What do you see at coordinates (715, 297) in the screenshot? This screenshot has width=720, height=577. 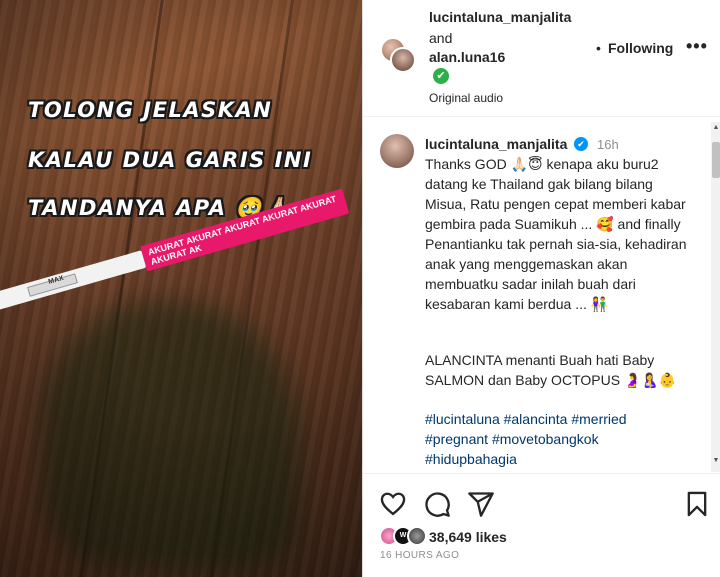 I see `scrollbar: ▲ ▼` at bounding box center [715, 297].